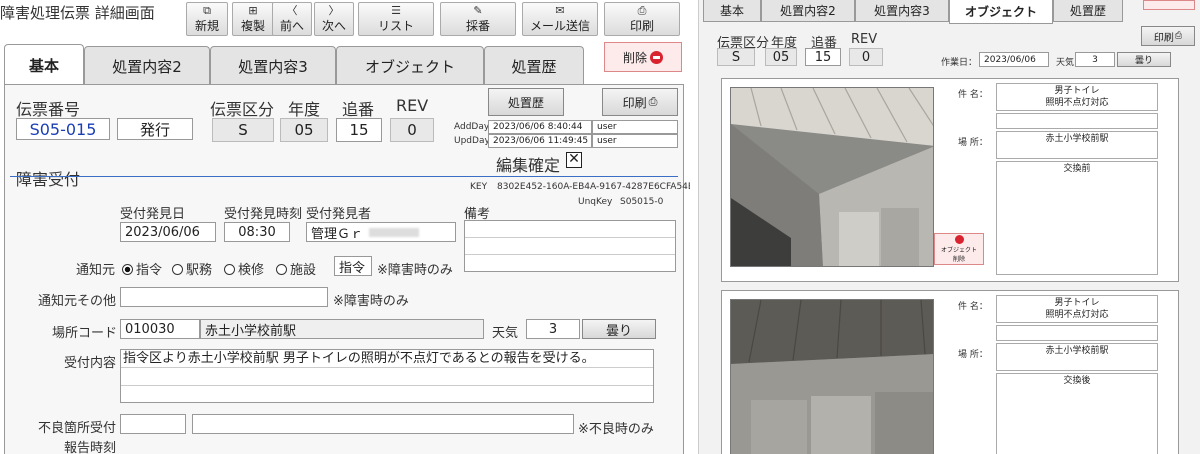  Describe the element at coordinates (48, 109) in the screenshot. I see `slip-no-label: 伝票番号` at that location.